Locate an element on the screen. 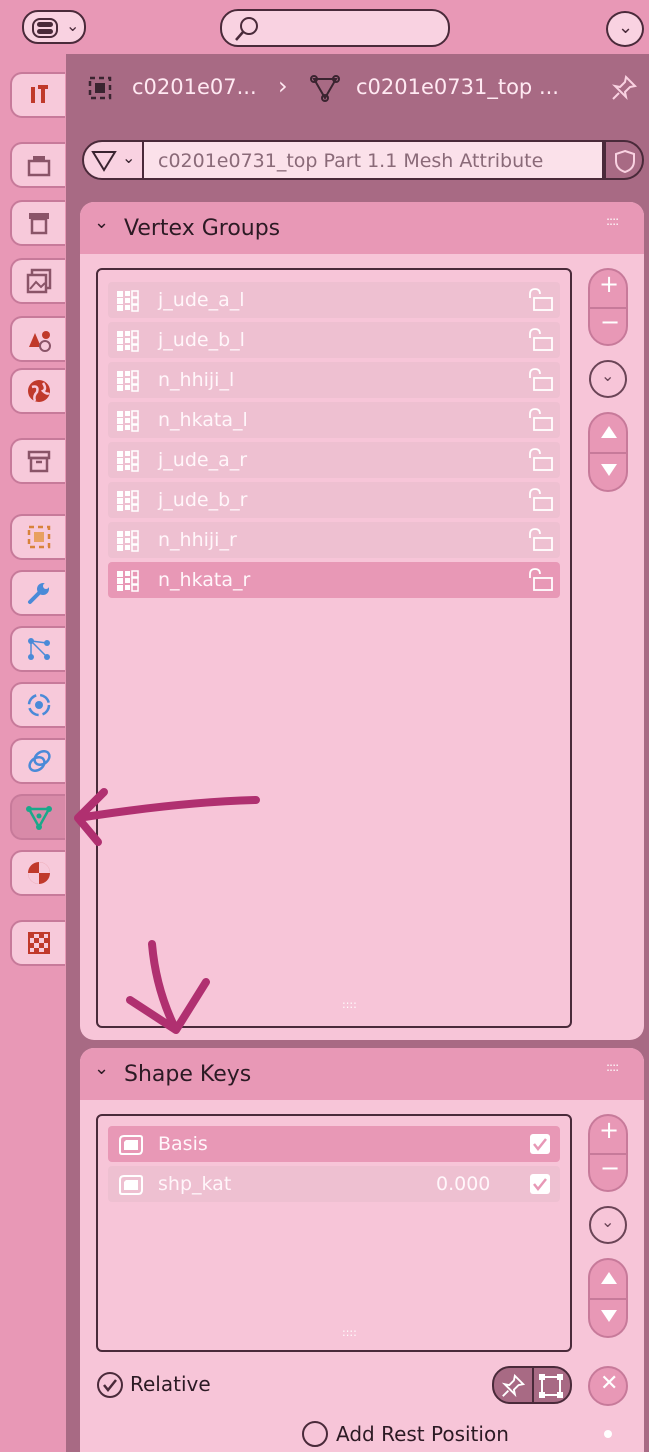  annotation-arrows is located at coordinates (167, 911).